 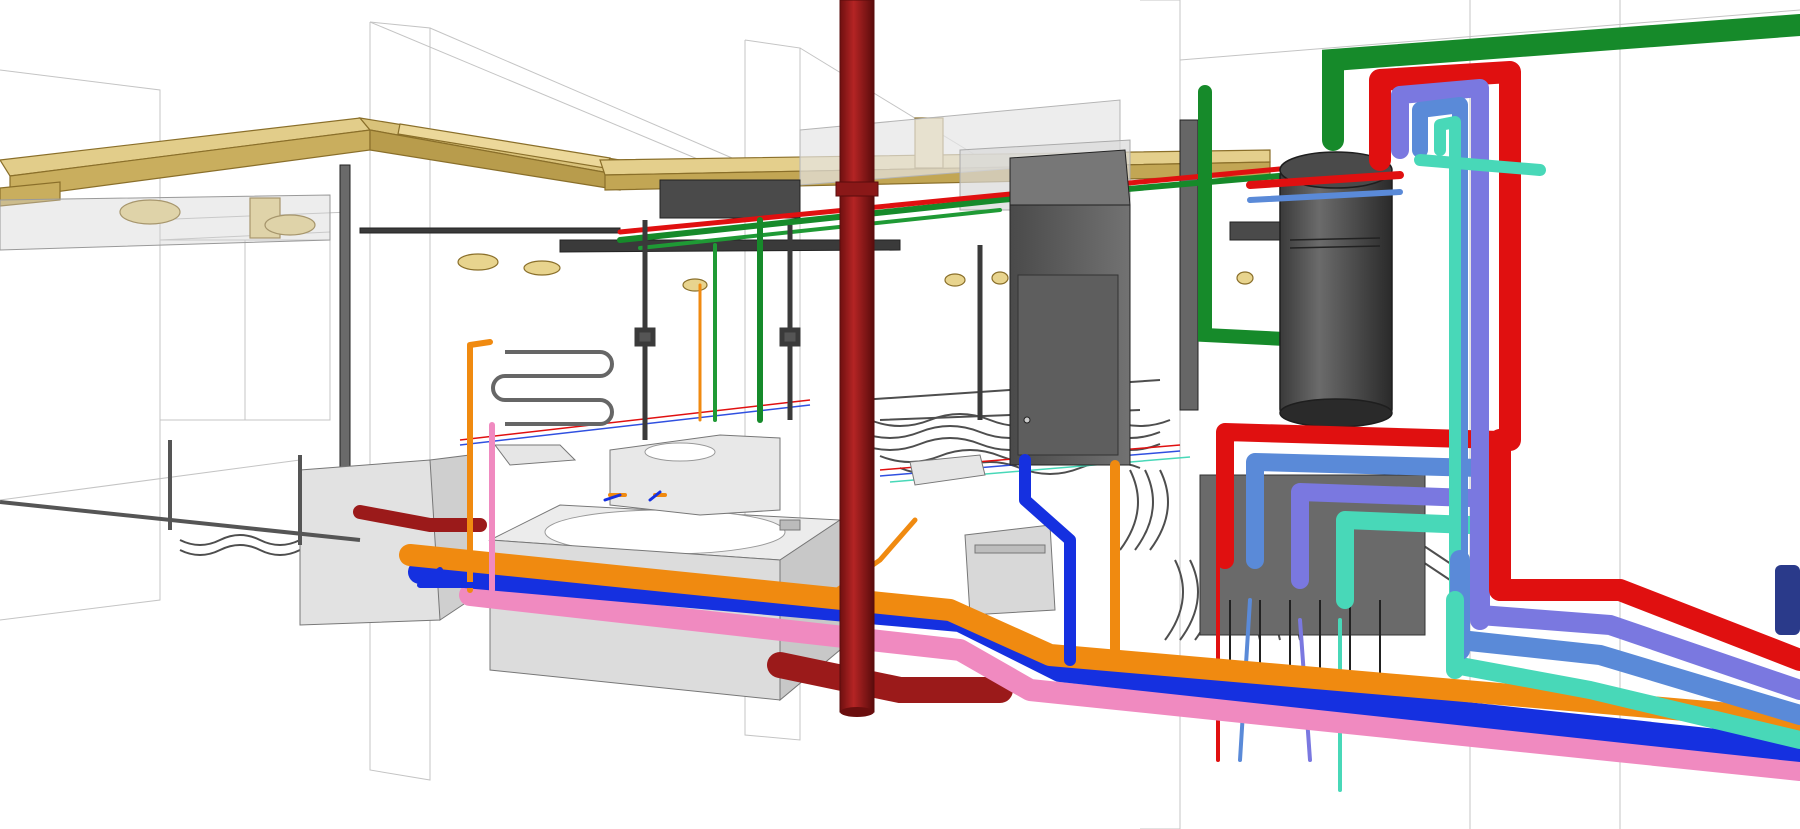 What do you see at coordinates (1787, 600) in the screenshot?
I see `offscreen-pipe-stub` at bounding box center [1787, 600].